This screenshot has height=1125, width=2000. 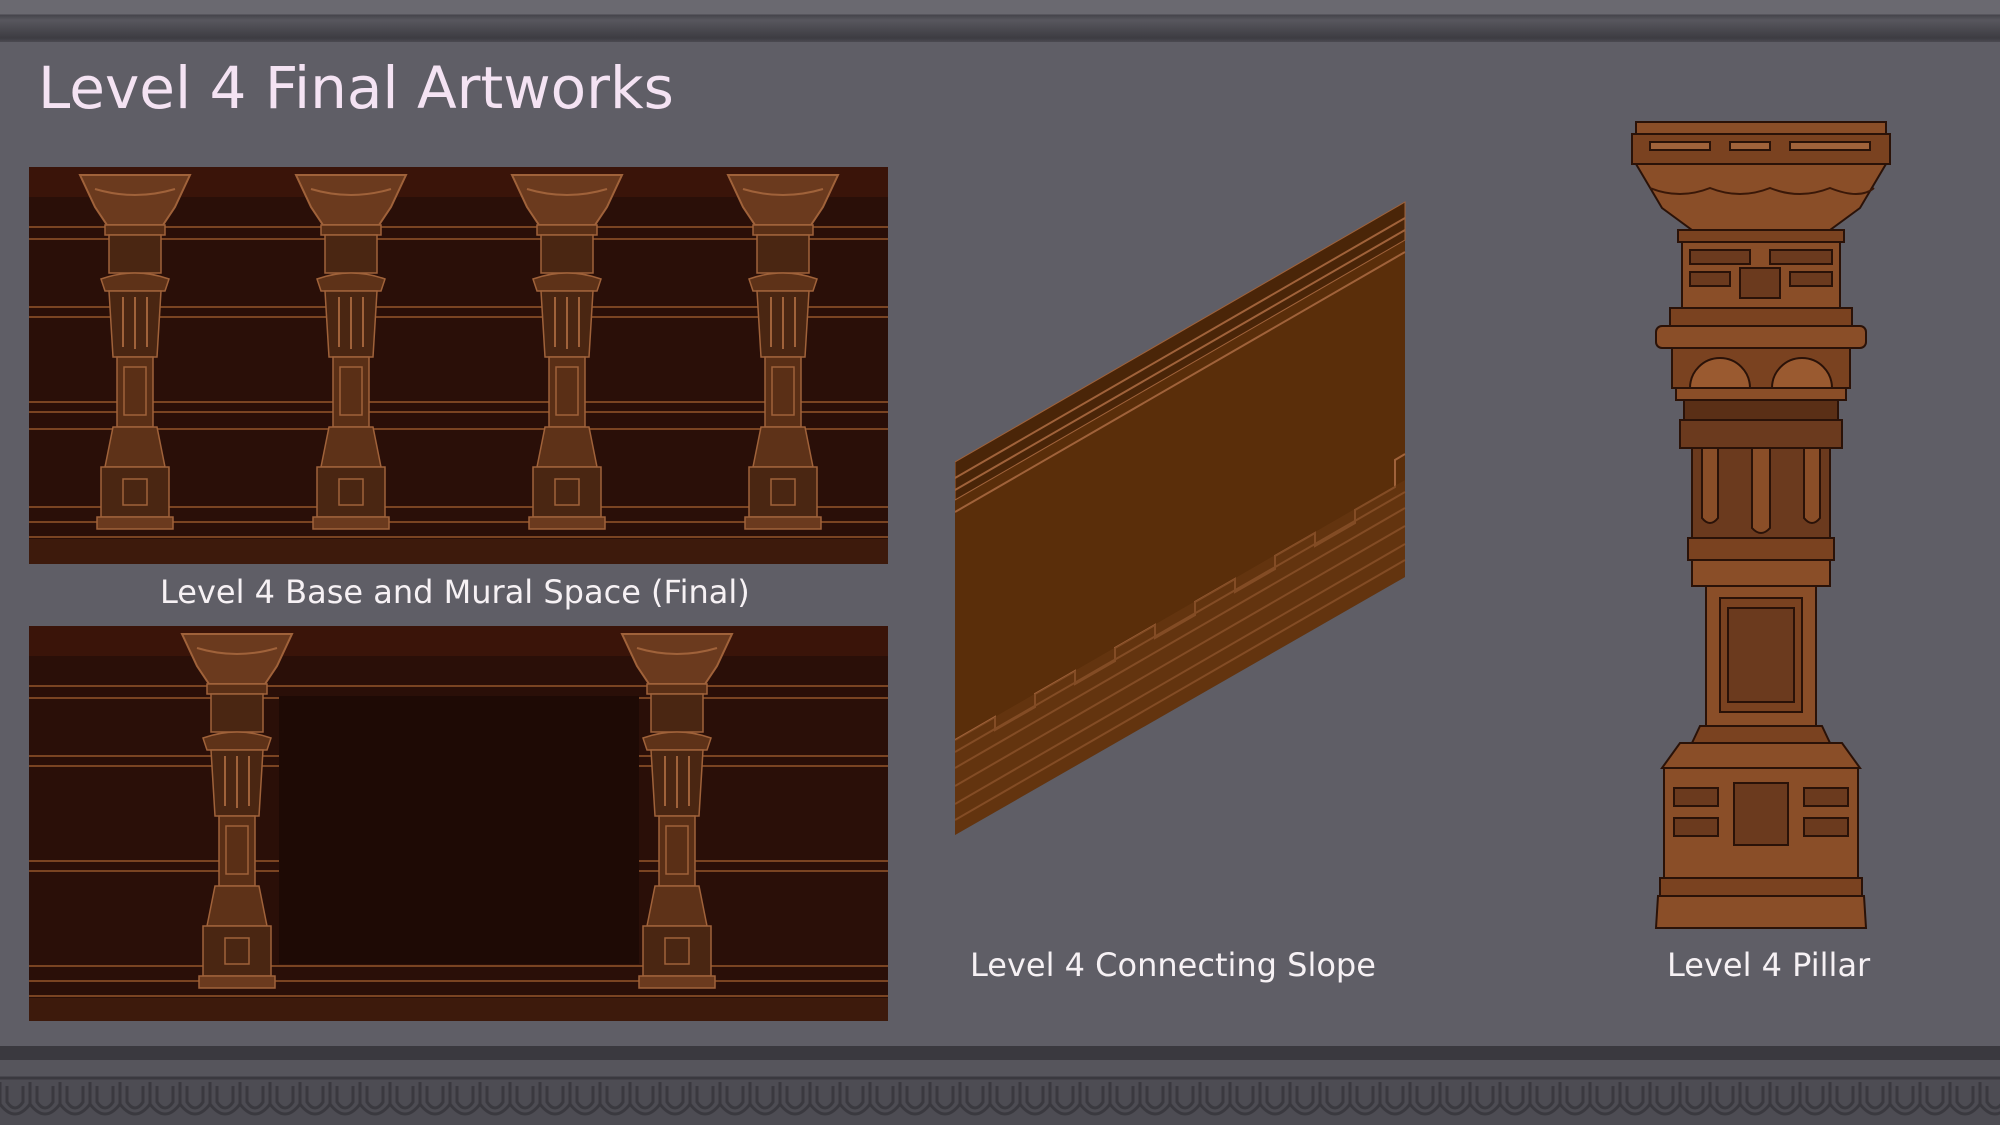 What do you see at coordinates (1761, 525) in the screenshot?
I see `level-4-pillar-artwork` at bounding box center [1761, 525].